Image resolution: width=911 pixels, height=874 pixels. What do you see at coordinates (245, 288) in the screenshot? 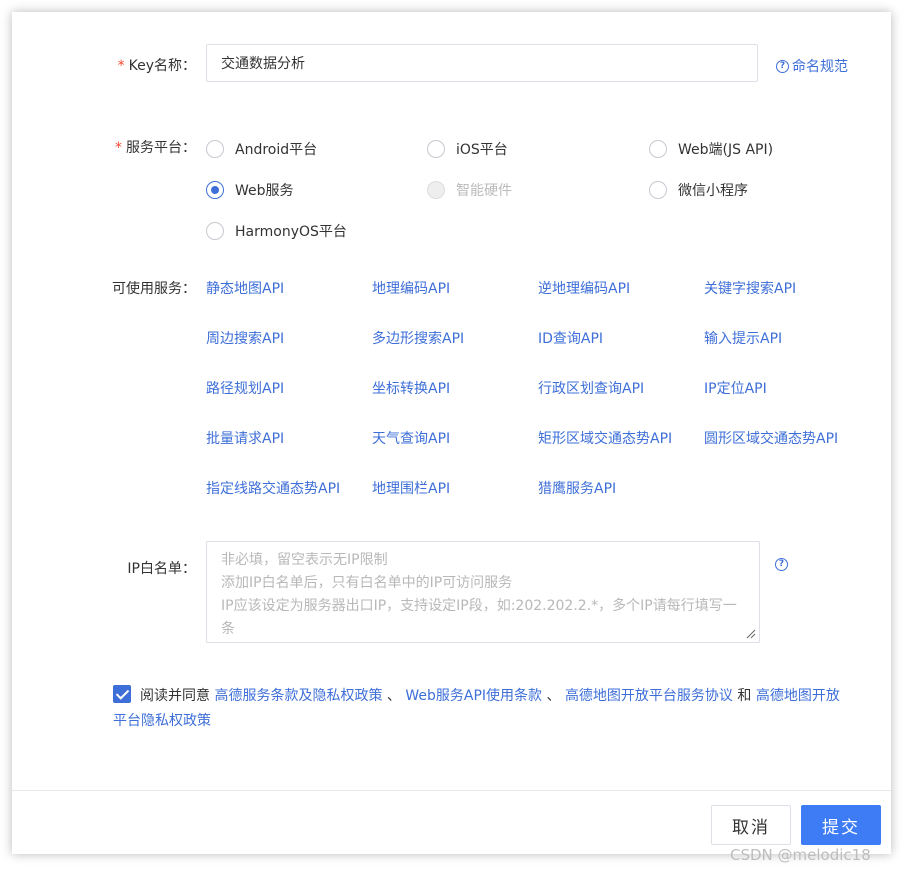
I see `service-link: 静态地图API` at bounding box center [245, 288].